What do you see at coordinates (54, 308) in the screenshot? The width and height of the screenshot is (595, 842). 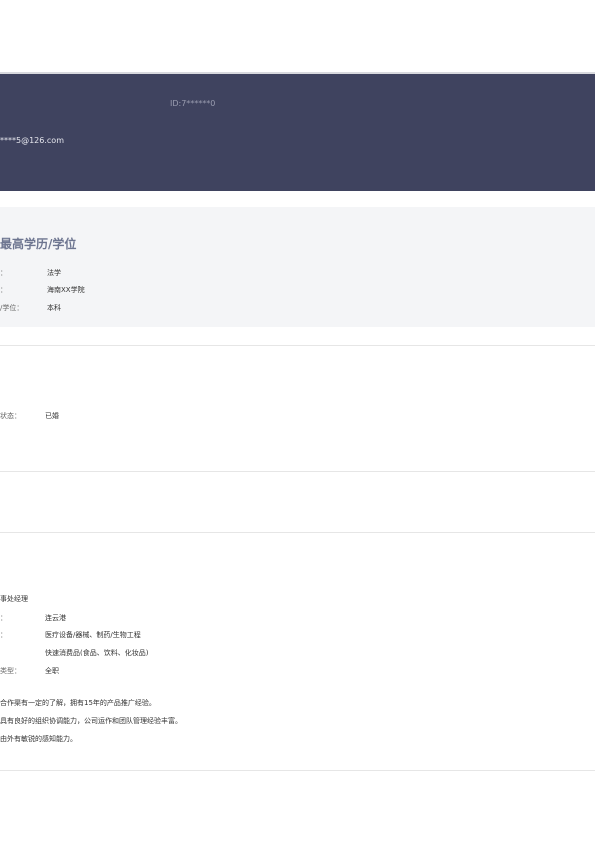 I see `education-value-degree: 本科` at bounding box center [54, 308].